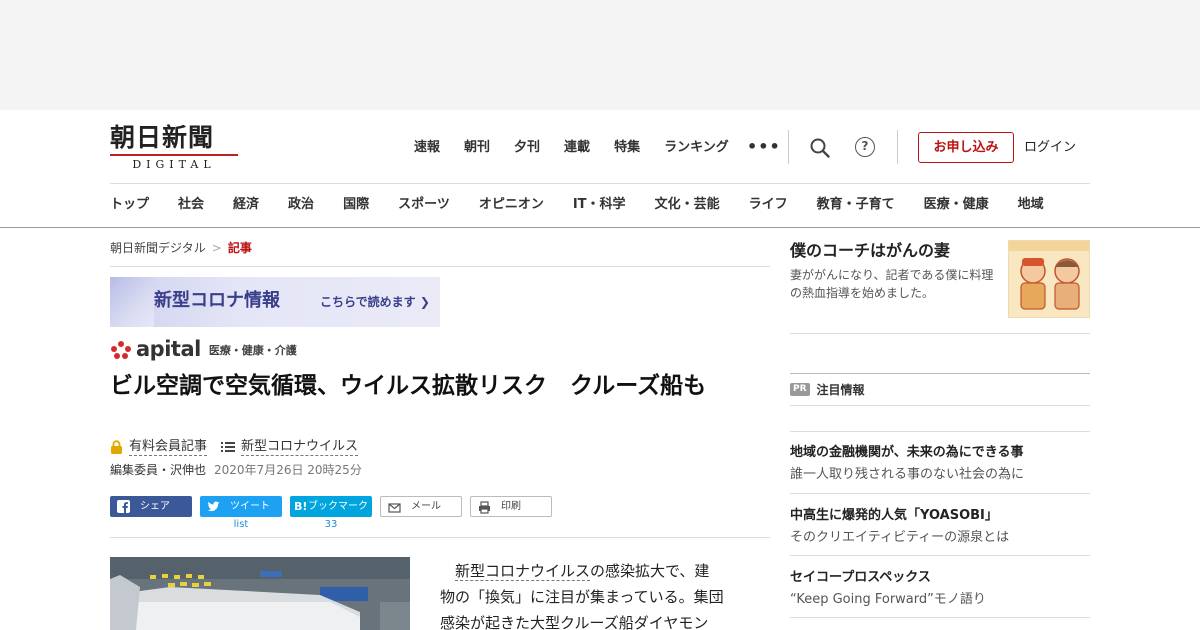 The width and height of the screenshot is (1200, 630). I want to click on help-icon: ?, so click(865, 147).